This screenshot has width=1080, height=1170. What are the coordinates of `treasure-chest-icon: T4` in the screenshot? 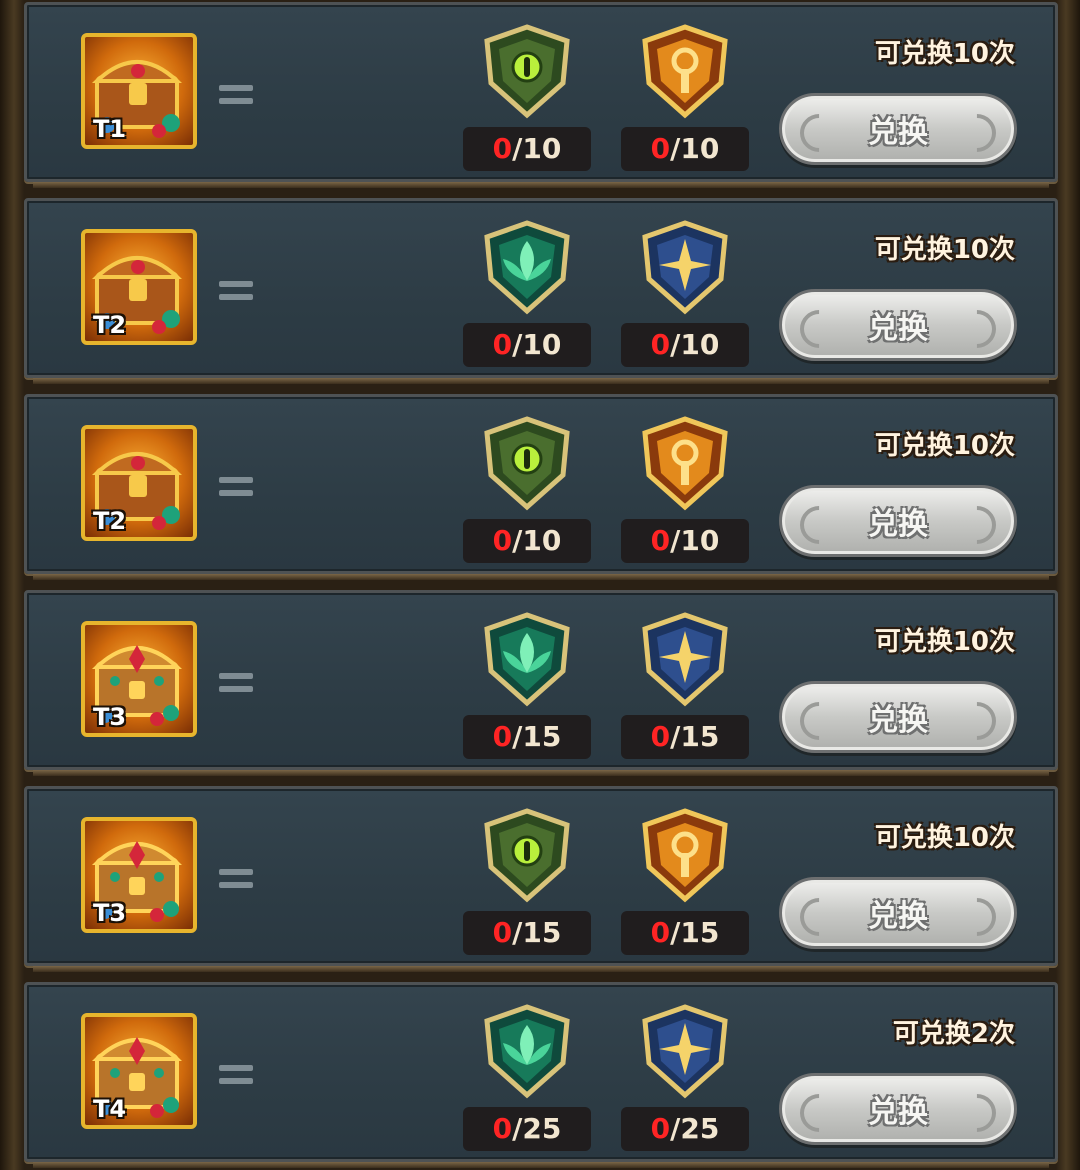 It's located at (139, 1071).